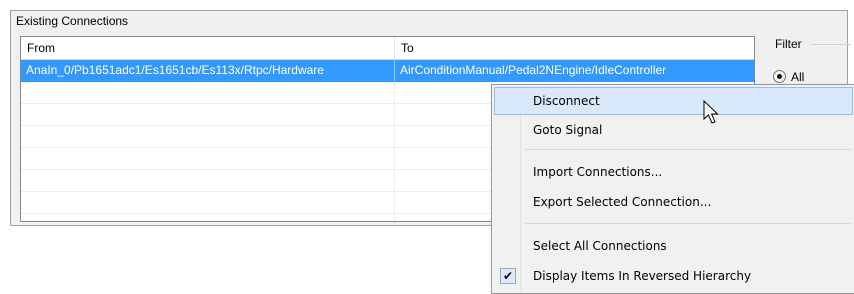  I want to click on menu-item-label: Display Items In Reversed Hierarchy, so click(642, 276).